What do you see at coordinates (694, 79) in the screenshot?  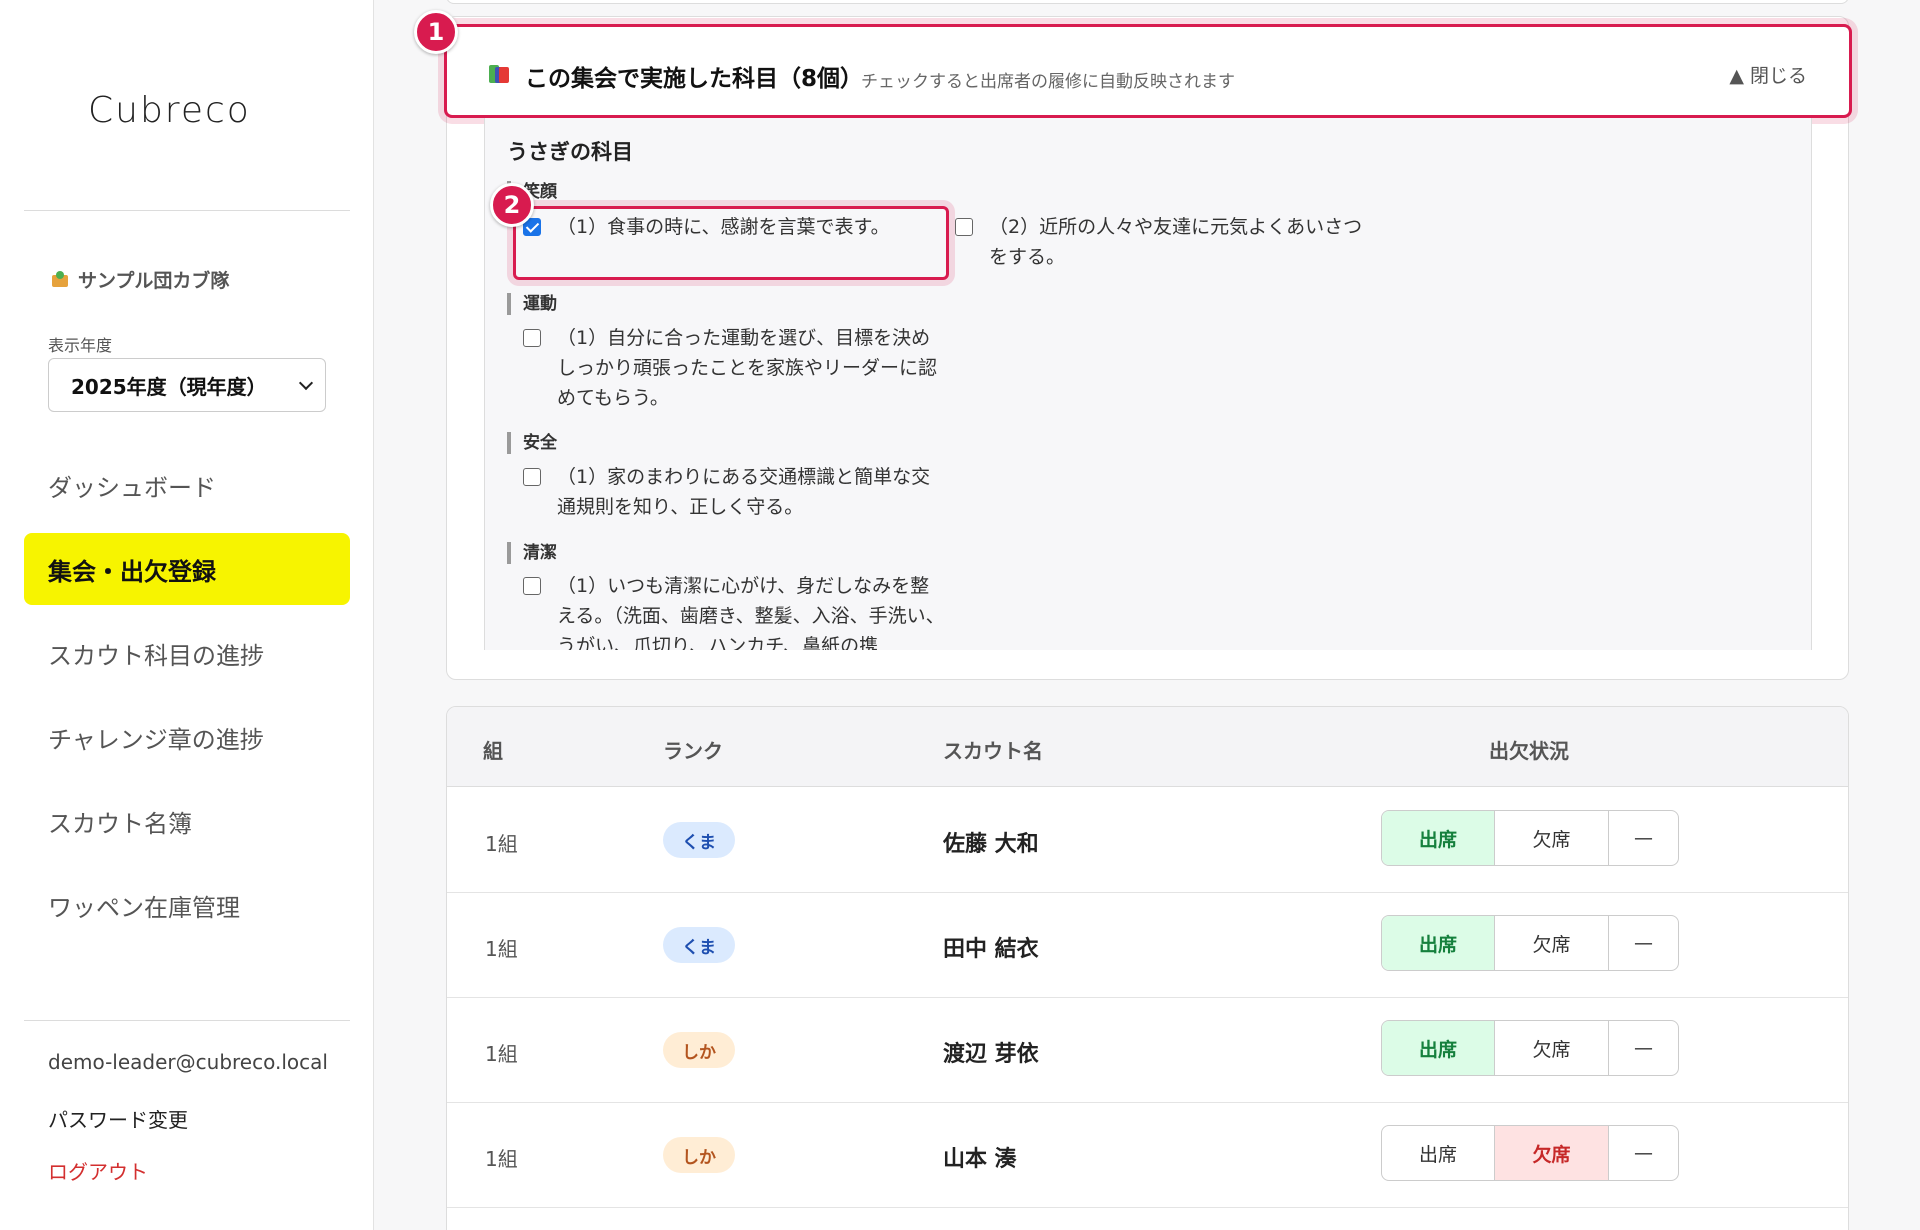 I see `subjects-title: この集会で実施した科目（8個）` at bounding box center [694, 79].